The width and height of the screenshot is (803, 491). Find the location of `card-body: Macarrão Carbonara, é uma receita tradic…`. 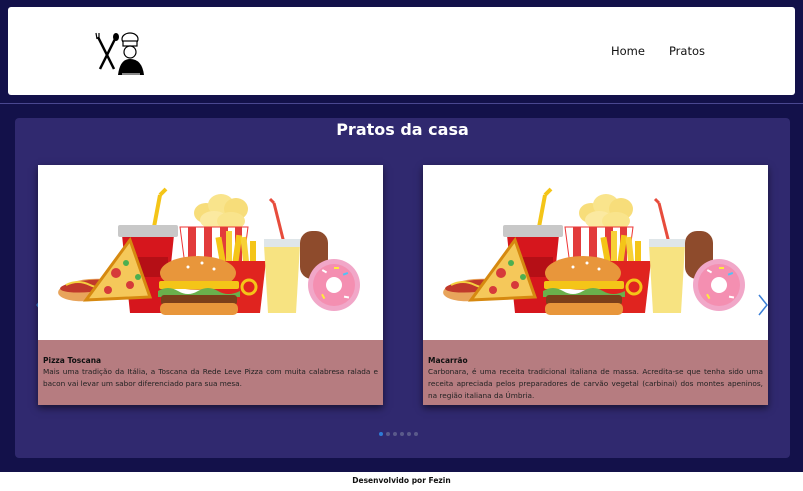

card-body: Macarrão Carbonara, é uma receita tradic… is located at coordinates (595, 372).